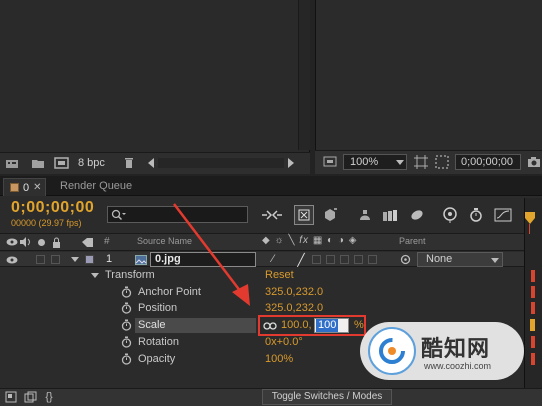  Describe the element at coordinates (46, 223) in the screenshot. I see `frame-info: 00000 (29.97 fps)` at that location.